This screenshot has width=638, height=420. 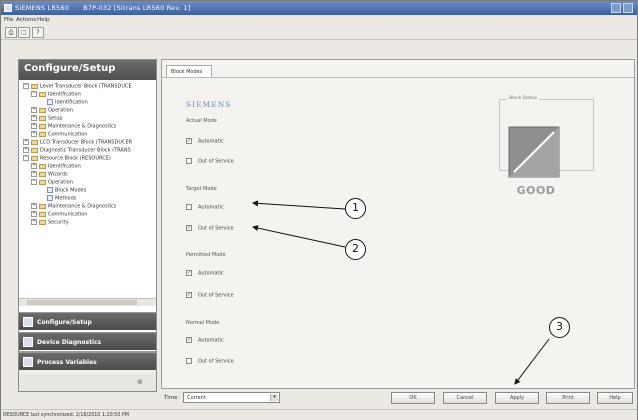 What do you see at coordinates (231, 397) in the screenshot?
I see `time-select: Current ▾` at bounding box center [231, 397].